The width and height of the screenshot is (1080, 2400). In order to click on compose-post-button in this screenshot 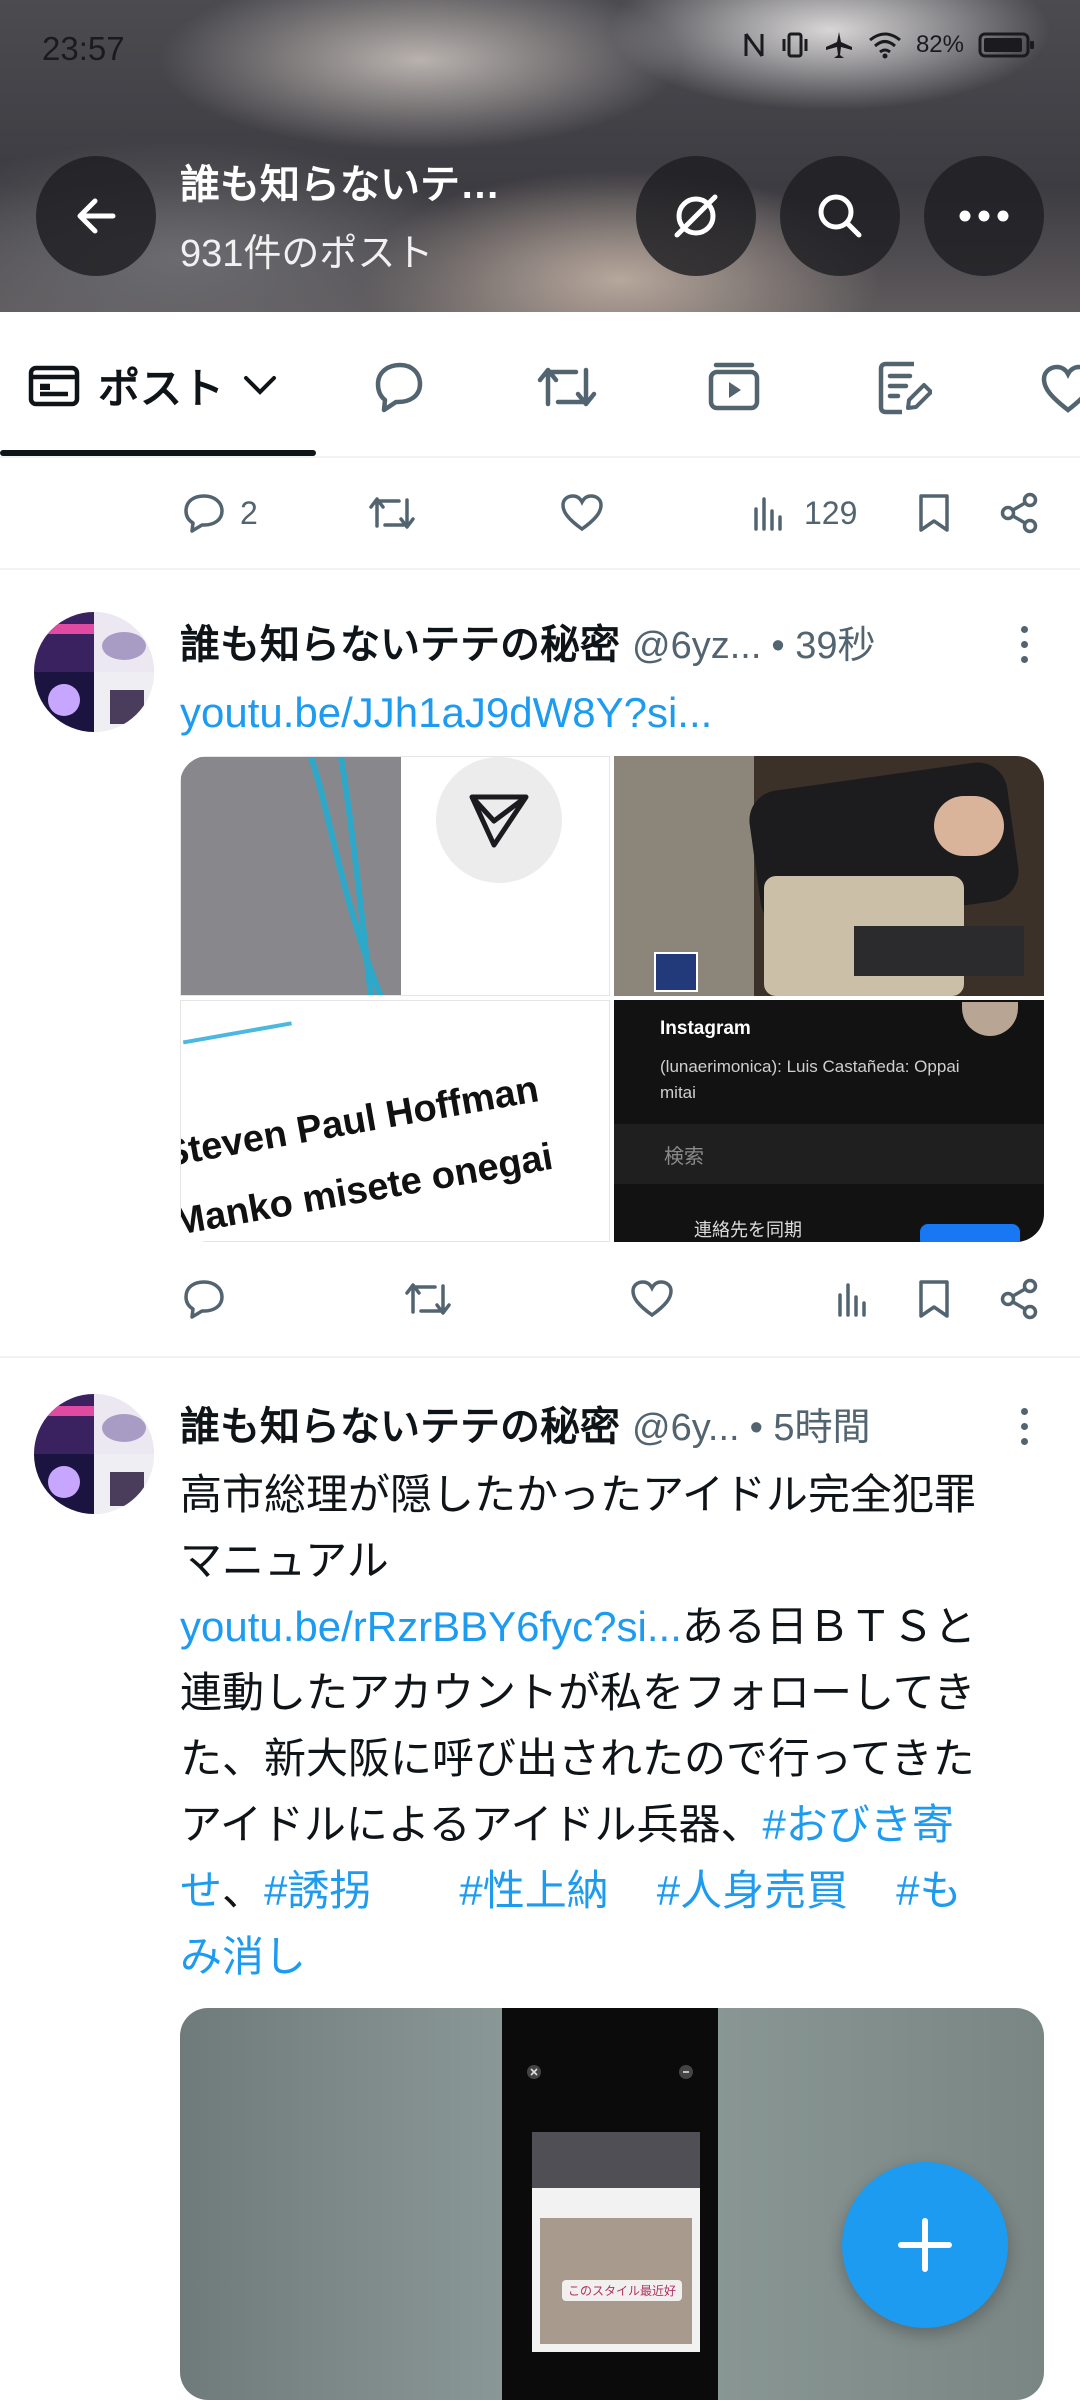, I will do `click(925, 2245)`.